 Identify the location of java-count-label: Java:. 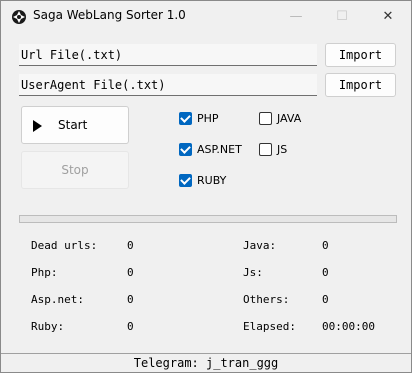
(260, 245).